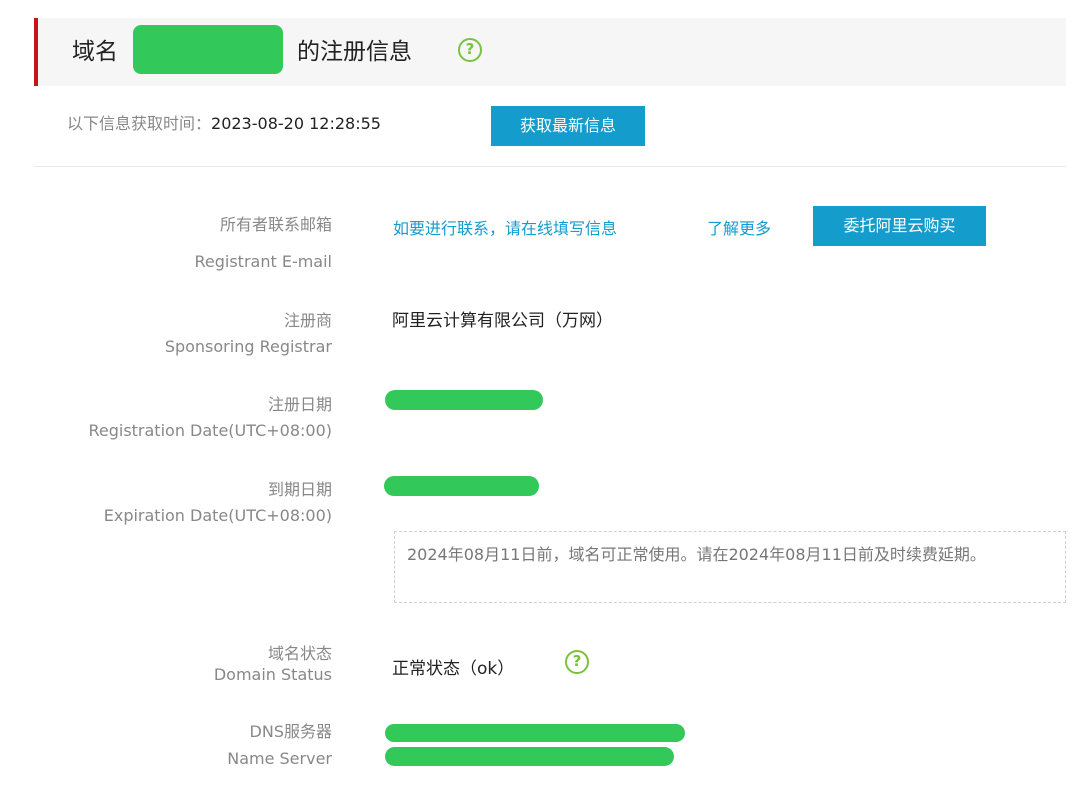  Describe the element at coordinates (550, 166) in the screenshot. I see `divider` at that location.